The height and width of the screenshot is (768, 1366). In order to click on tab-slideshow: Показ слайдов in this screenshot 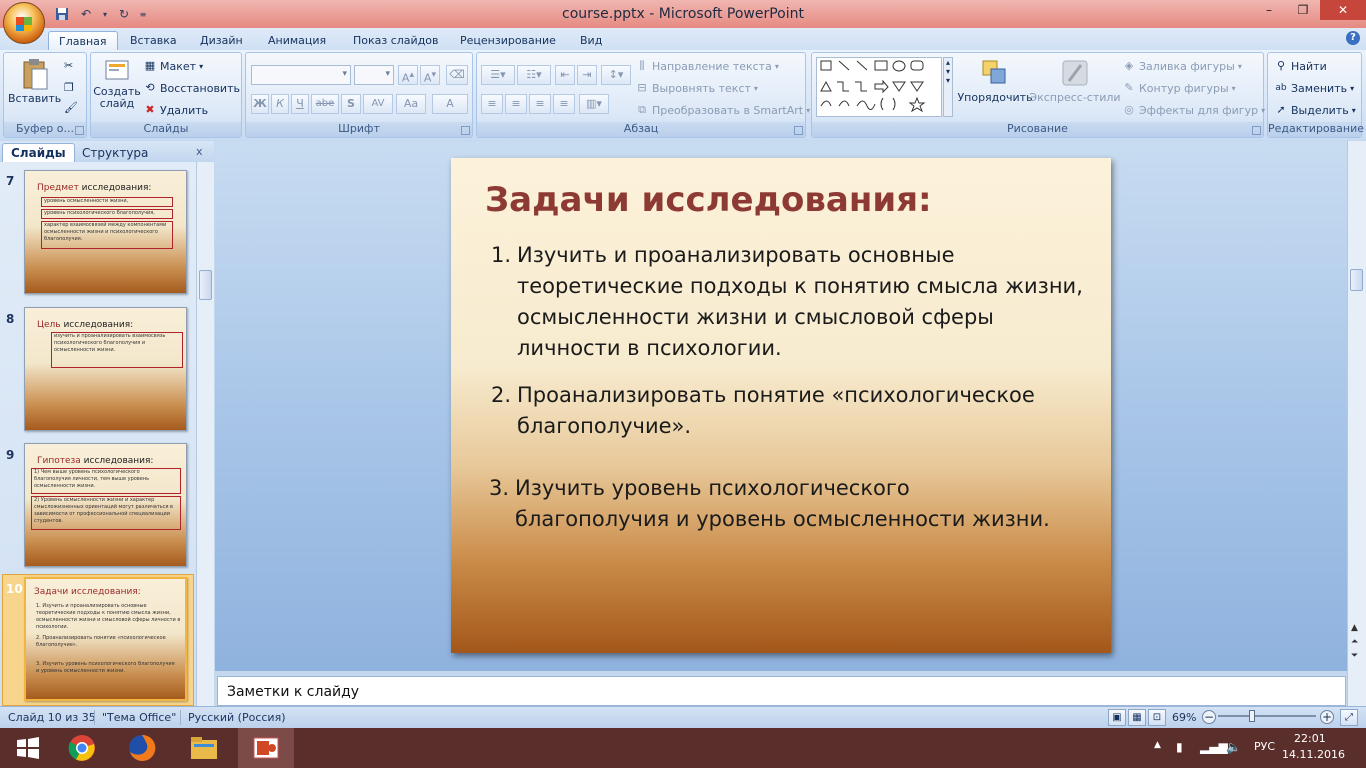, I will do `click(396, 40)`.